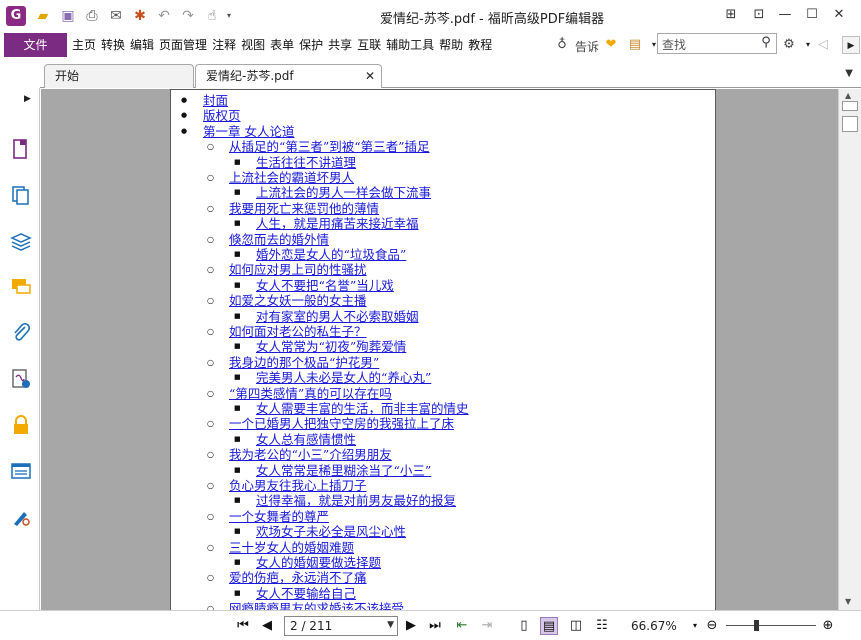 The width and height of the screenshot is (861, 640). Describe the element at coordinates (329, 146) in the screenshot. I see `toc-link: 从插足的“第三者”到被“第三者”插足` at that location.